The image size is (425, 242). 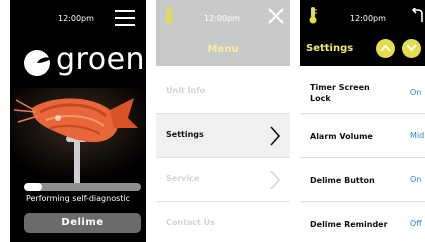 What do you see at coordinates (341, 136) in the screenshot?
I see `setting-label: Alarm Volume` at bounding box center [341, 136].